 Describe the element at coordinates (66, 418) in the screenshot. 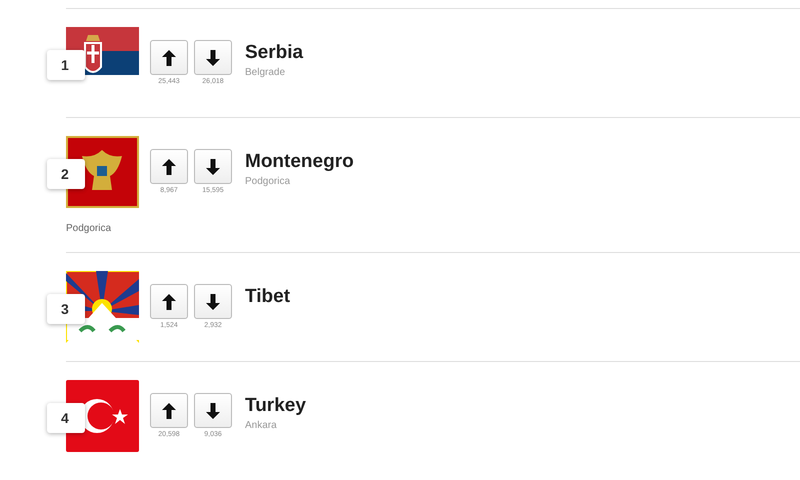

I see `rank-badge: 4` at that location.